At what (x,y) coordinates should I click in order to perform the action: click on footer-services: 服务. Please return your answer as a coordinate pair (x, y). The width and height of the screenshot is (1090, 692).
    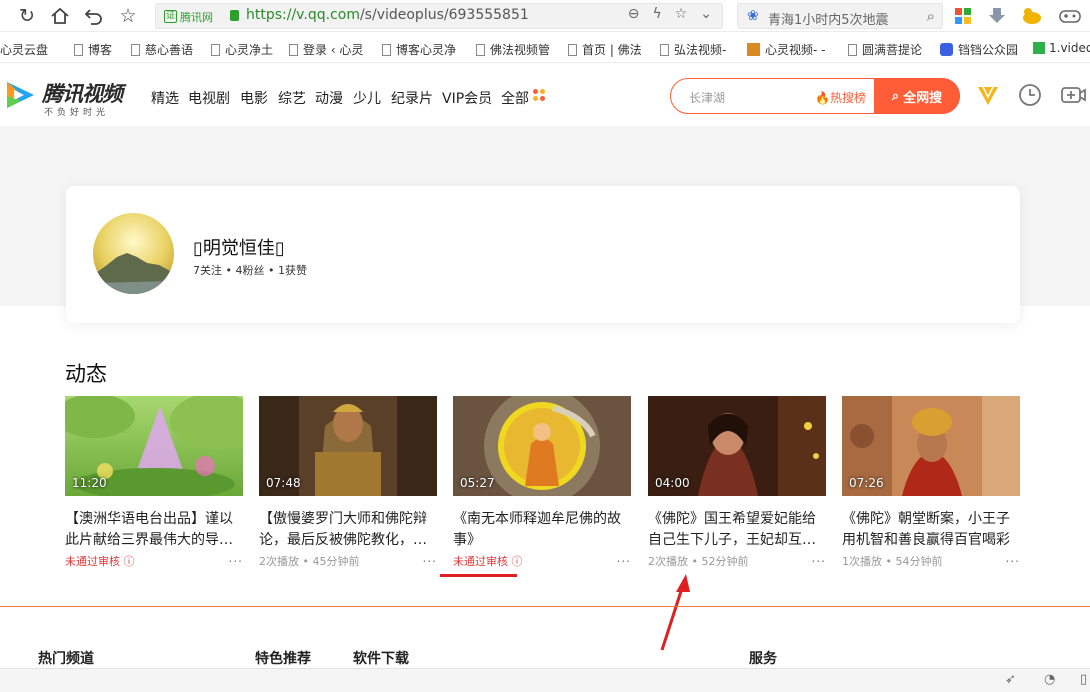
    Looking at the image, I should click on (763, 659).